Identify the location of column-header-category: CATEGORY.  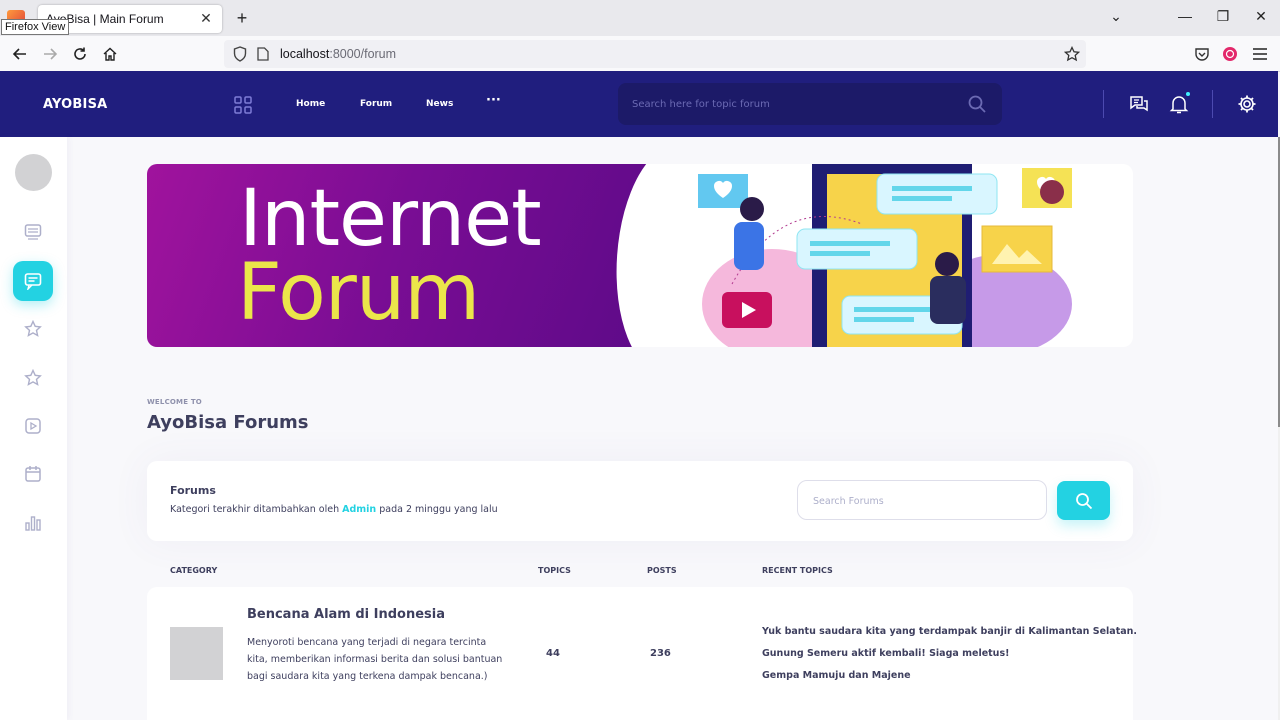
(194, 570).